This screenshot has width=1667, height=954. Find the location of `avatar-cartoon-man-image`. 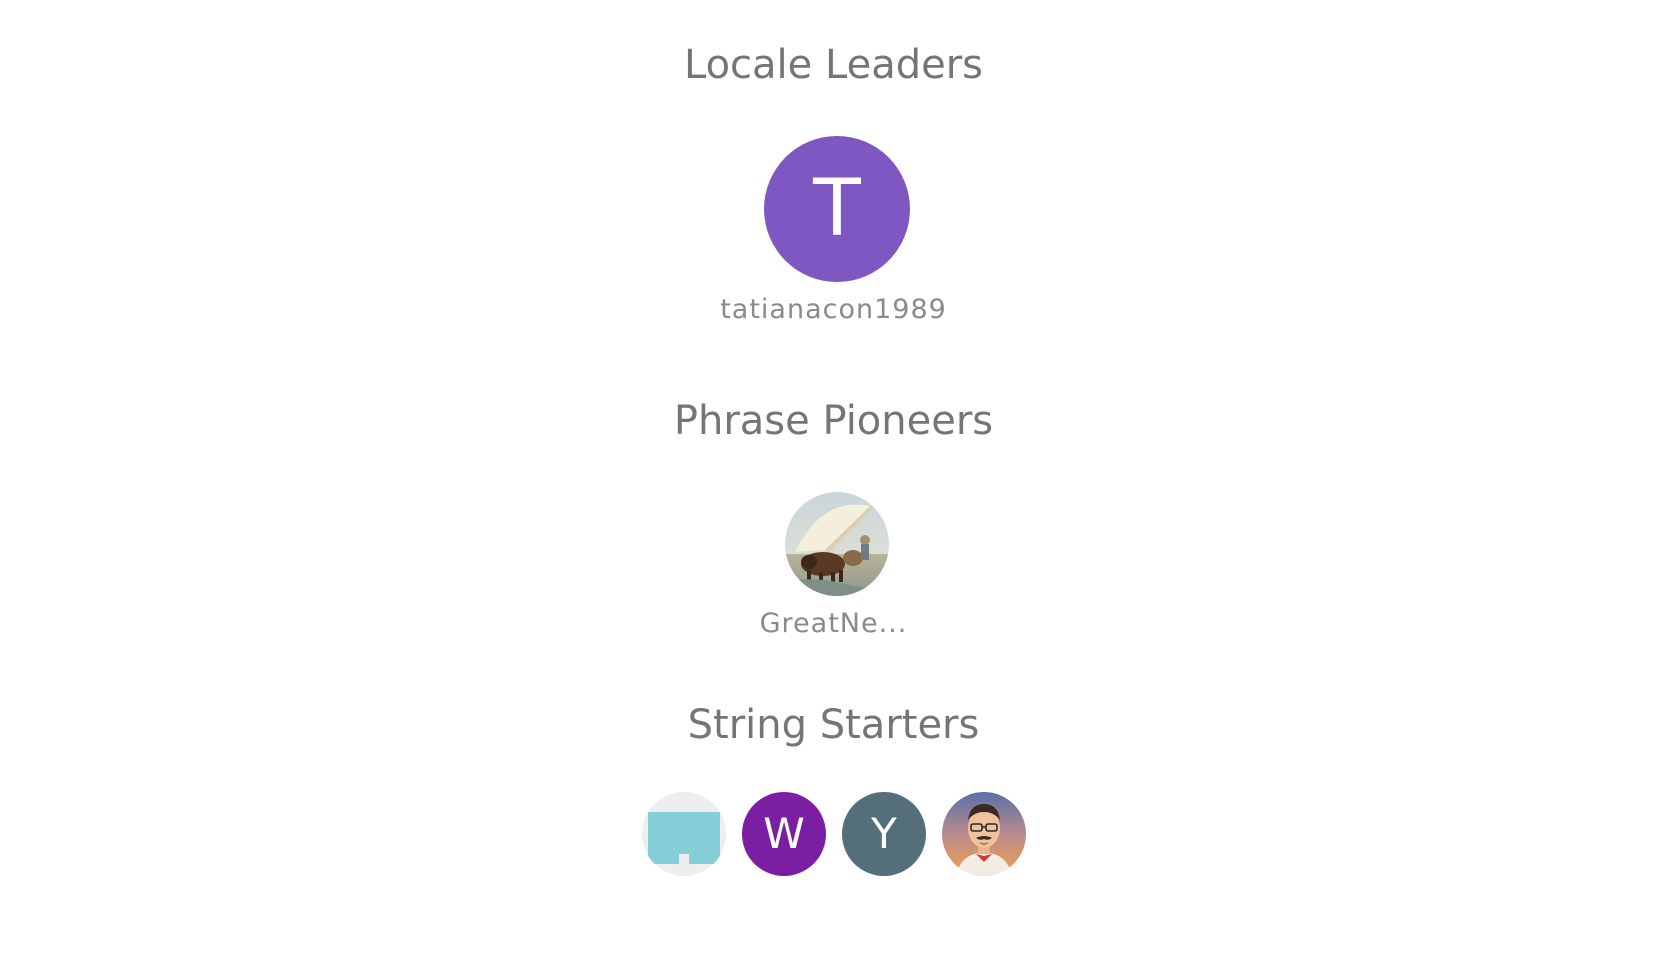

avatar-cartoon-man-image is located at coordinates (984, 834).